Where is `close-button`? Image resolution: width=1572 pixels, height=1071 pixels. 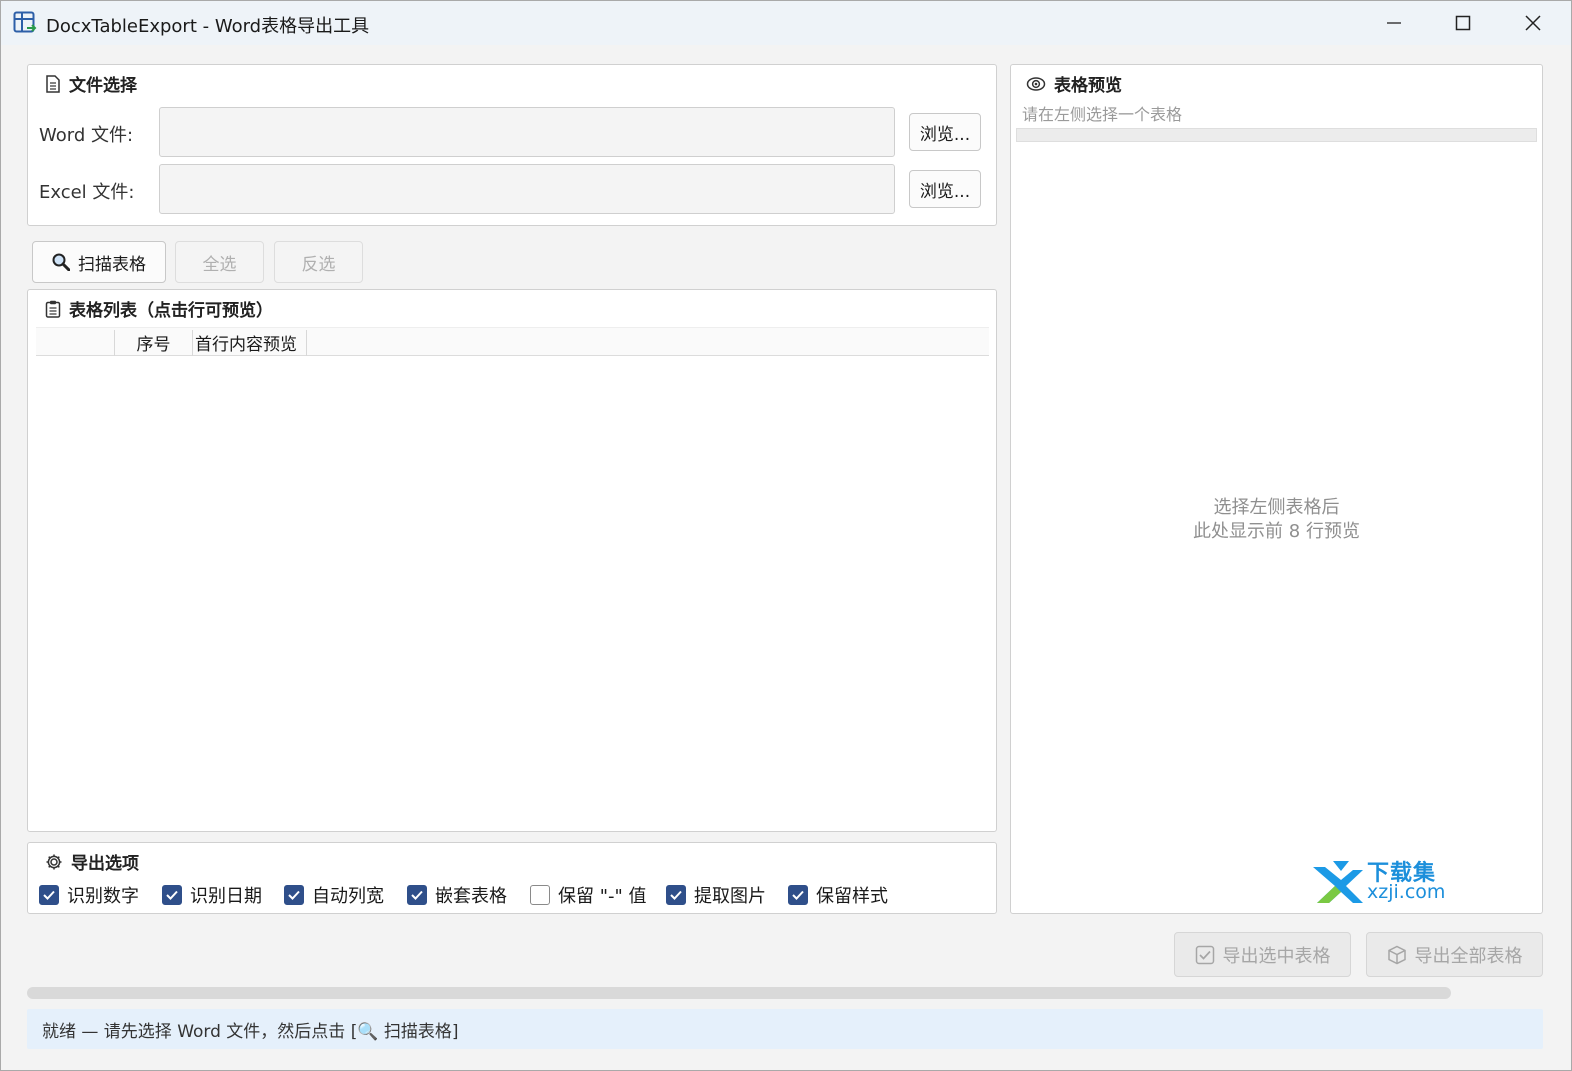
close-button is located at coordinates (1533, 23).